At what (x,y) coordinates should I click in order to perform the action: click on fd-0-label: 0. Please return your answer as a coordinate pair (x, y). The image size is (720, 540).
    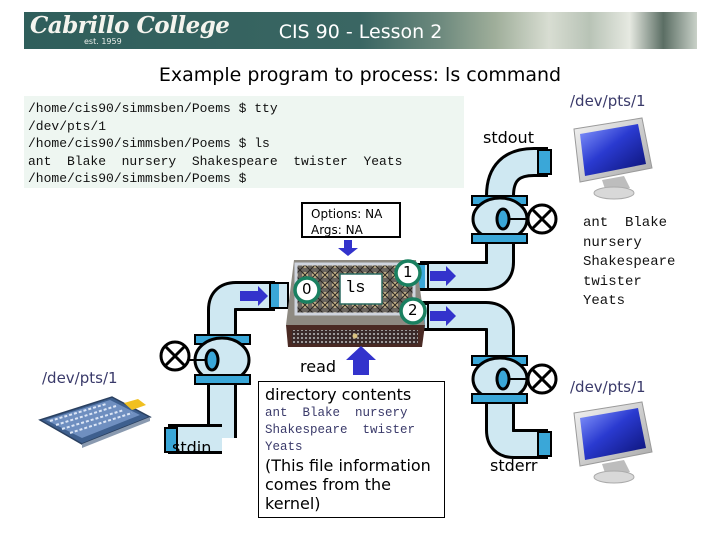
    Looking at the image, I should click on (307, 289).